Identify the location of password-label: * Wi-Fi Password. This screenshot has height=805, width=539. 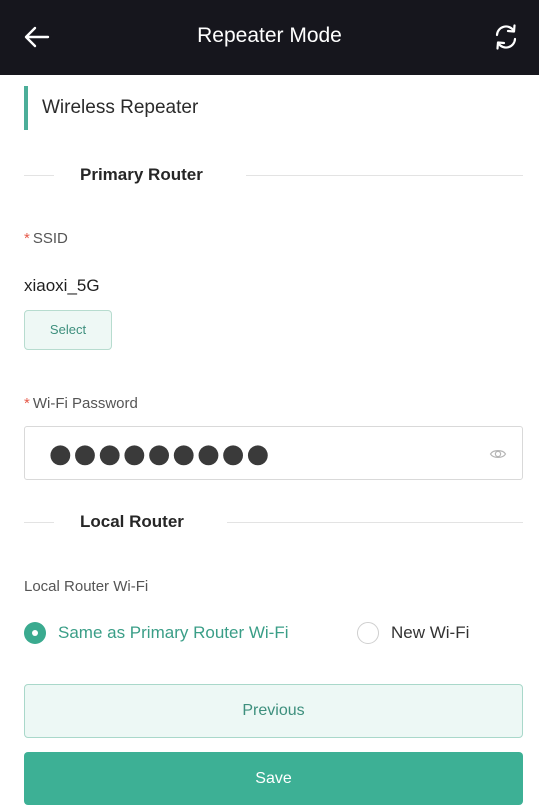
(81, 403).